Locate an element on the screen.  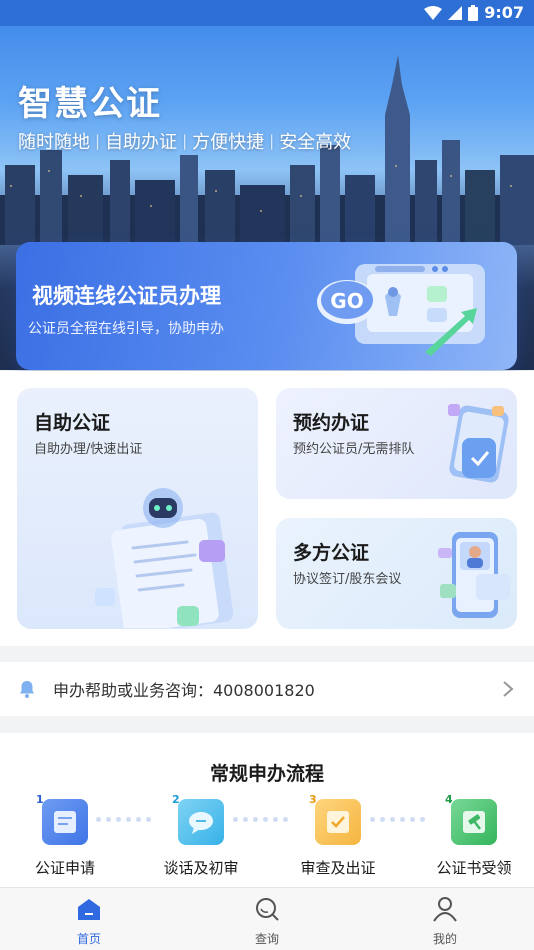
multi-party-title: 多方公证 is located at coordinates (331, 553).